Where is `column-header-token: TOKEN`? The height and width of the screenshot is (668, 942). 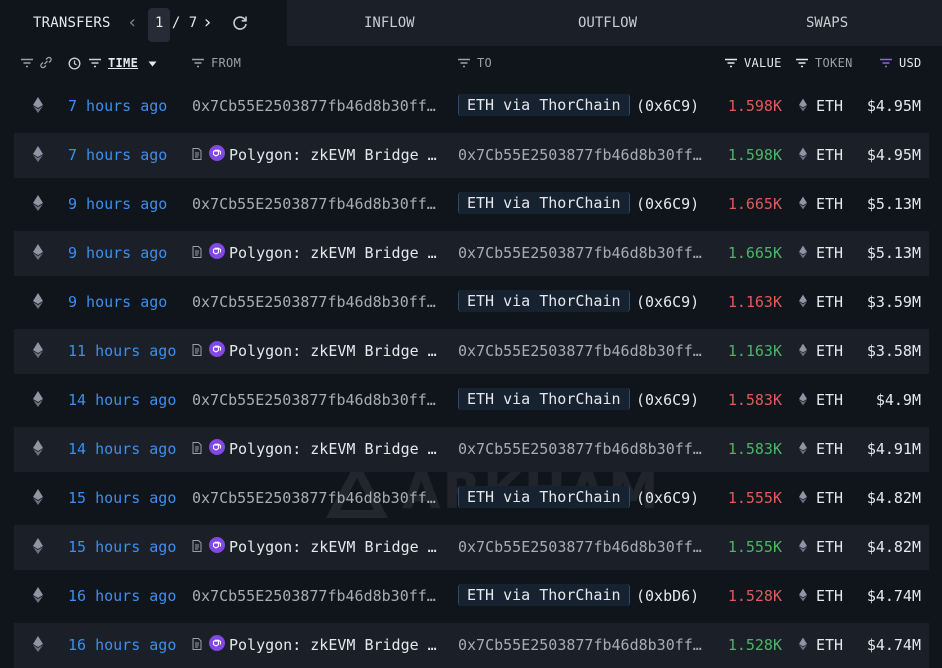
column-header-token: TOKEN is located at coordinates (834, 63).